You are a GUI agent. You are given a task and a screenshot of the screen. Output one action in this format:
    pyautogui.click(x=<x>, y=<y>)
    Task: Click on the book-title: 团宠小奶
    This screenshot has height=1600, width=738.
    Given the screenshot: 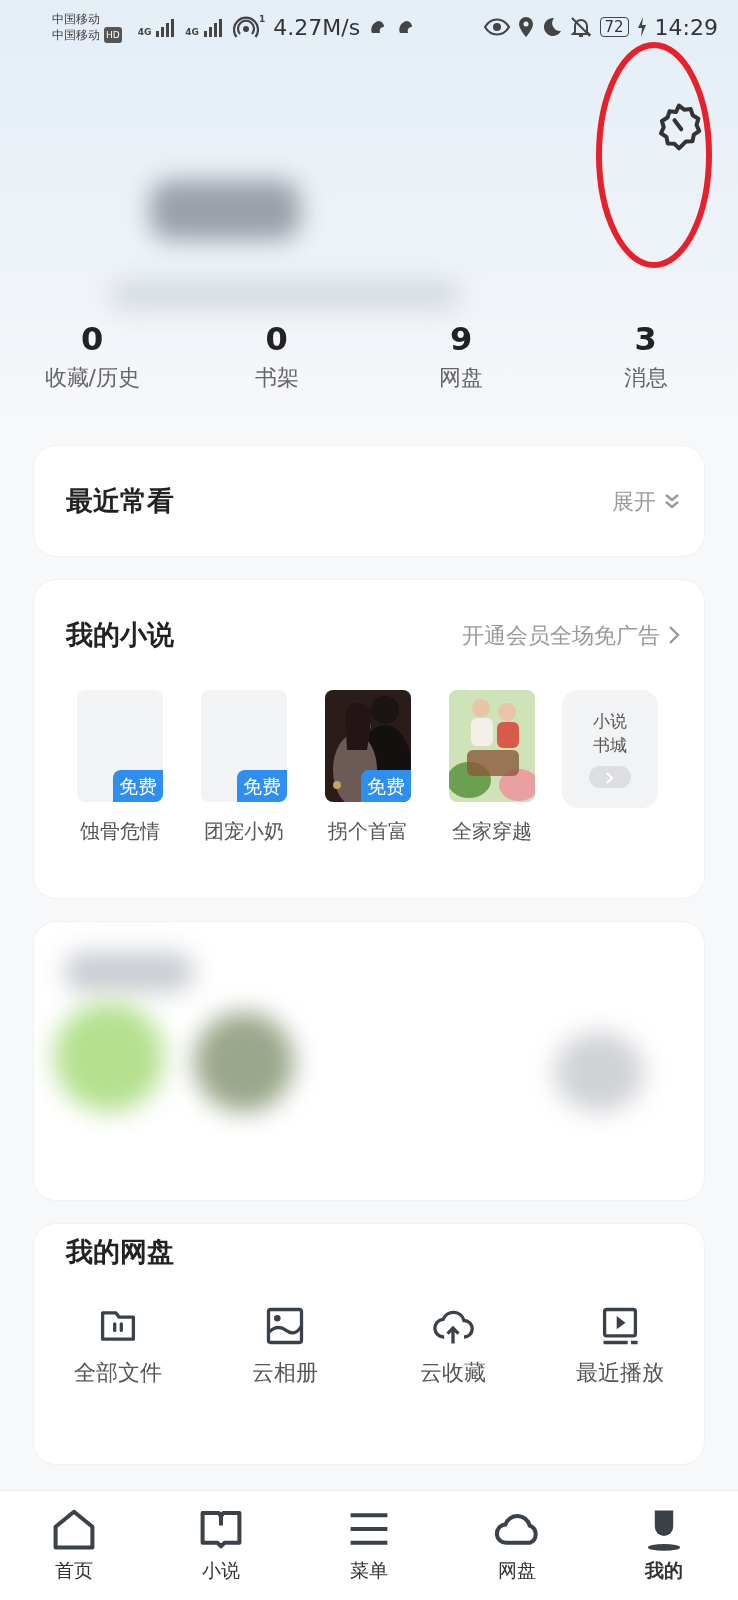 What is the action you would take?
    pyautogui.click(x=244, y=831)
    